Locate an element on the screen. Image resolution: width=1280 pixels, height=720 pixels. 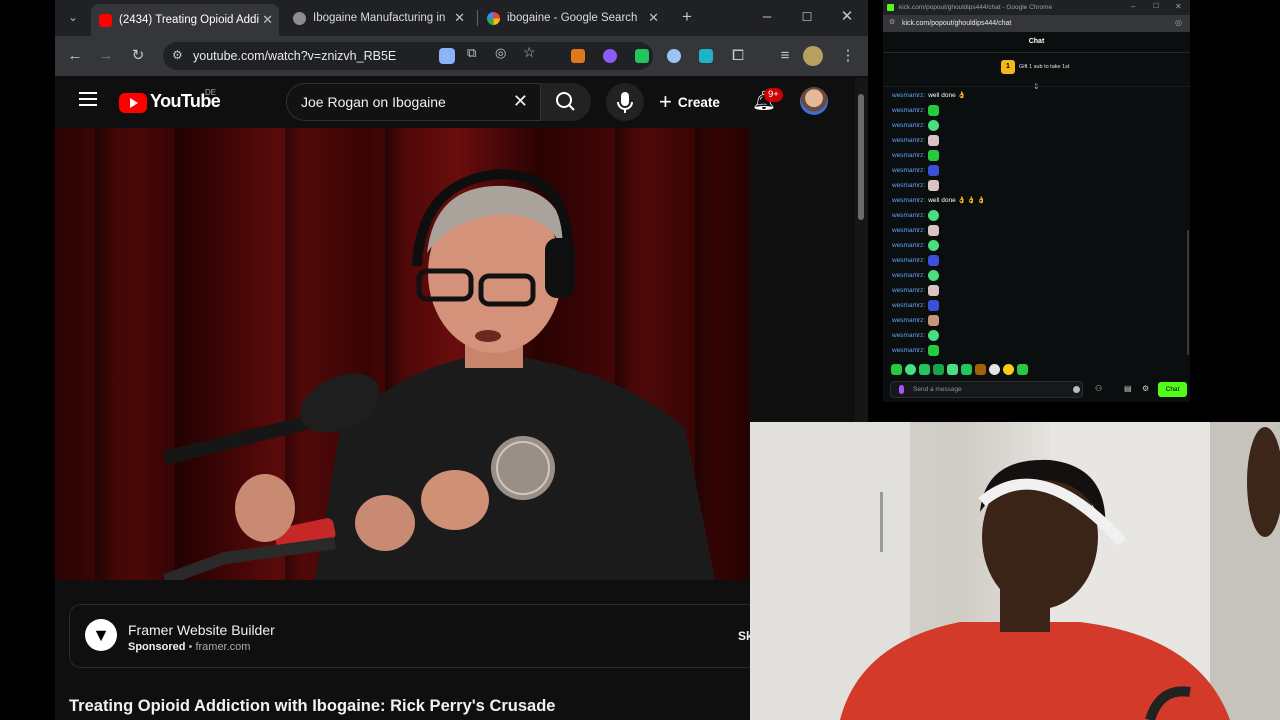
create-button: + Create is located at coordinates (689, 102).